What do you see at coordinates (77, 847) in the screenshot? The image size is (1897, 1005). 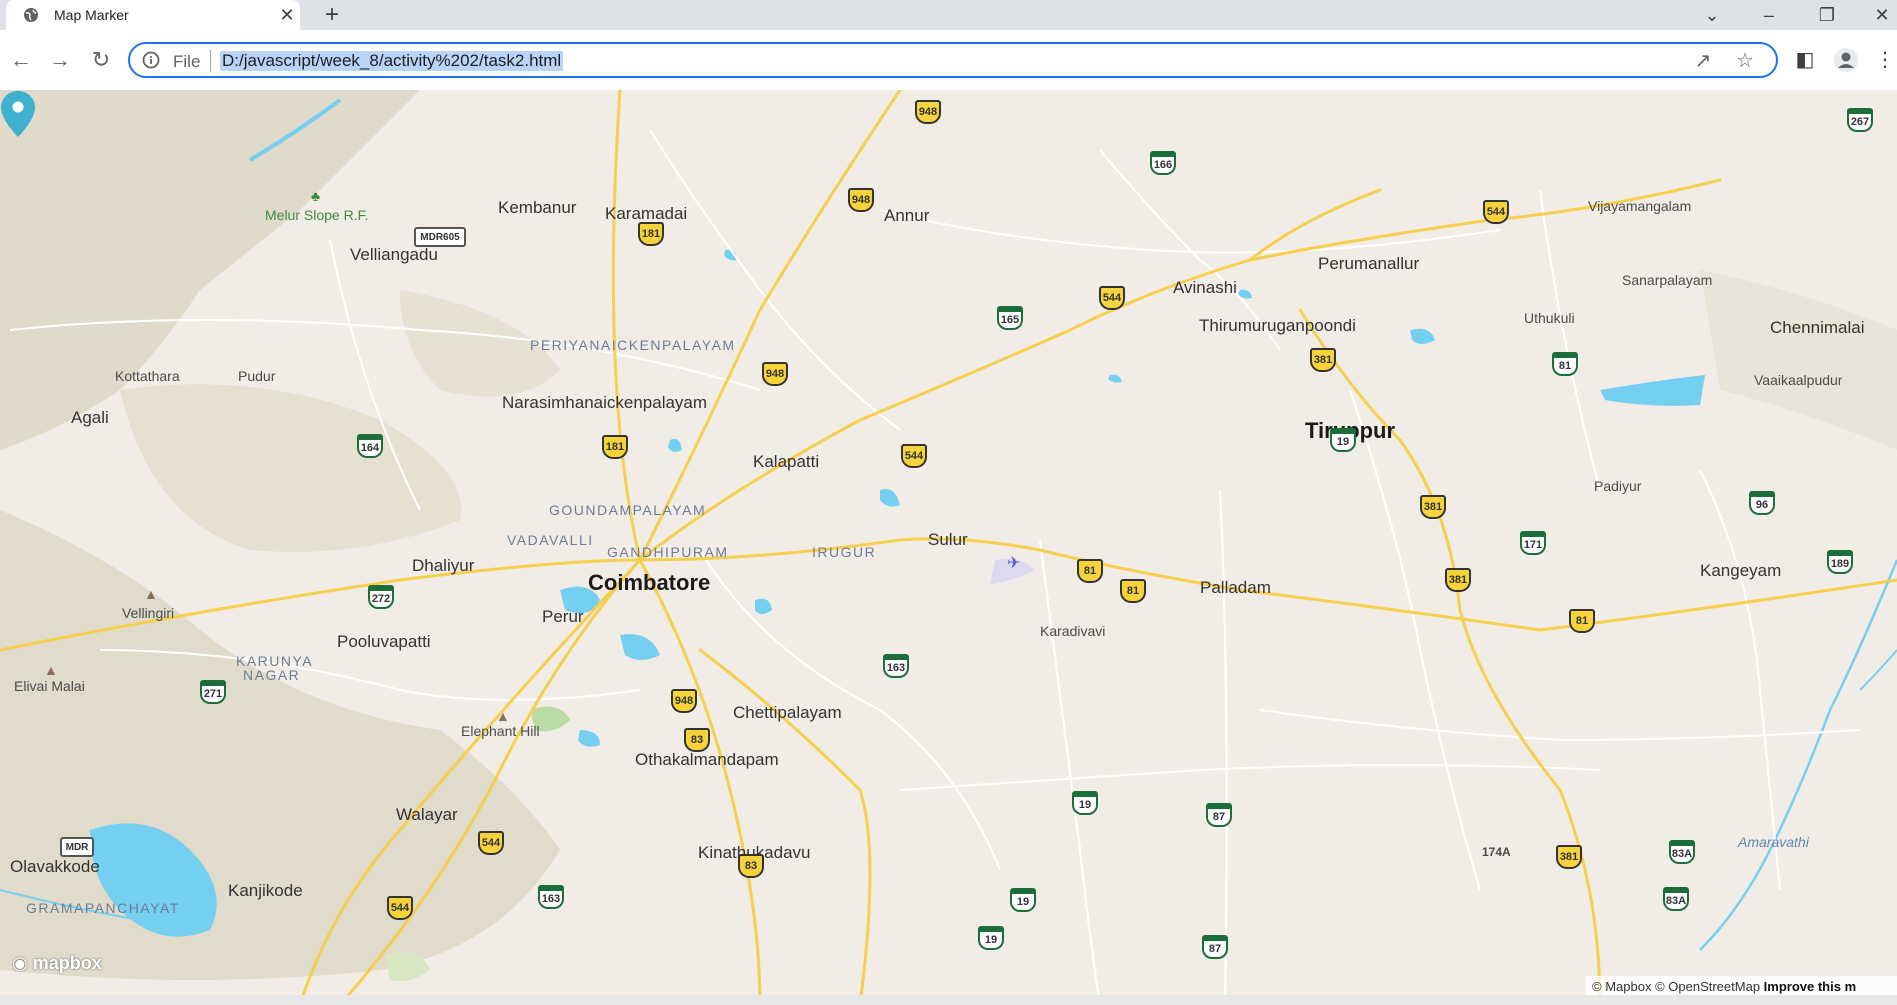 I see `road-shield: MDR` at bounding box center [77, 847].